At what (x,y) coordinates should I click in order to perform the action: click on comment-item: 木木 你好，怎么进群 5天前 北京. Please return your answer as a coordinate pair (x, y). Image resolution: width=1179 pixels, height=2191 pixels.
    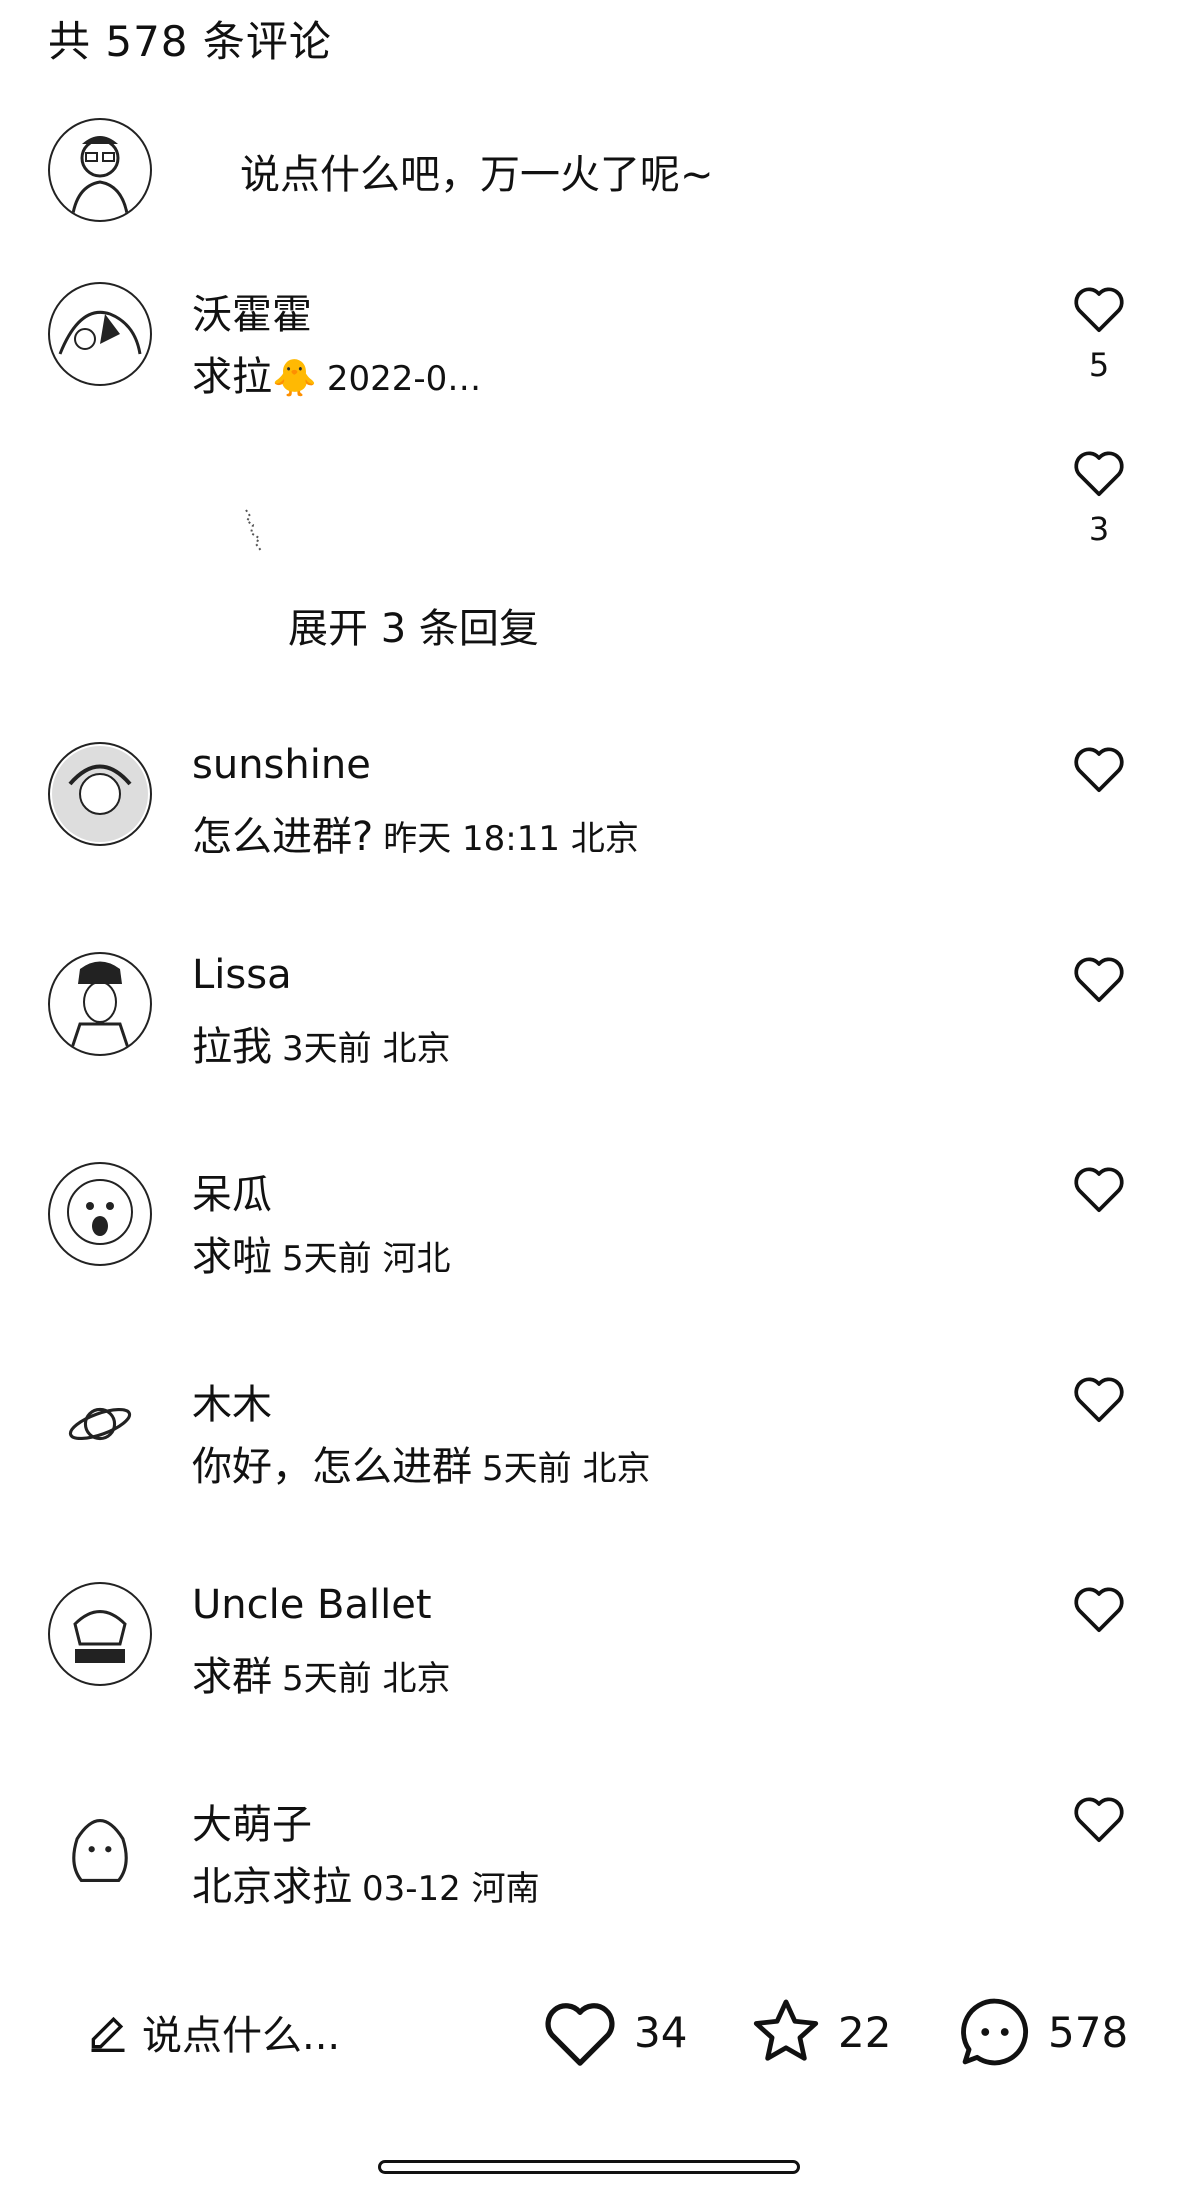
    Looking at the image, I should click on (598, 1431).